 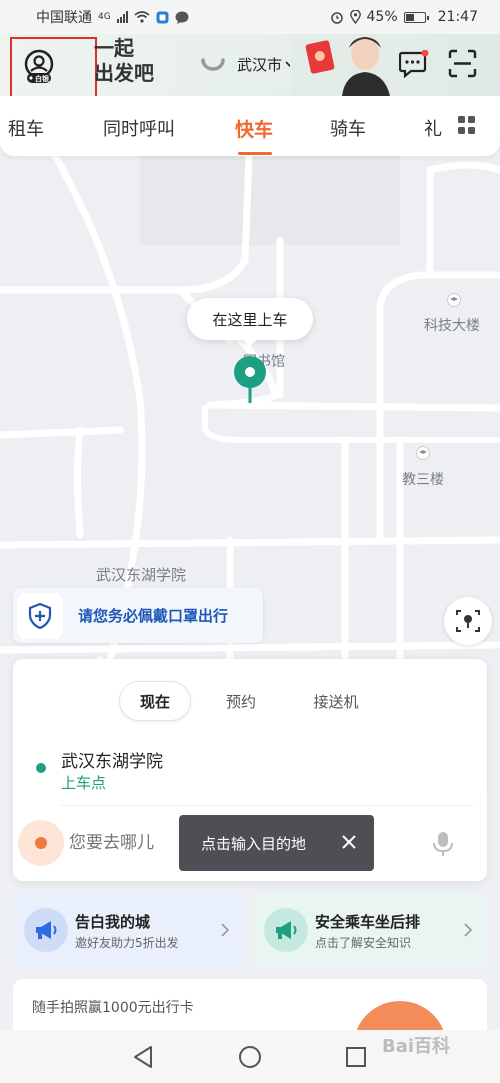 What do you see at coordinates (250, 1057) in the screenshot?
I see `home-icon` at bounding box center [250, 1057].